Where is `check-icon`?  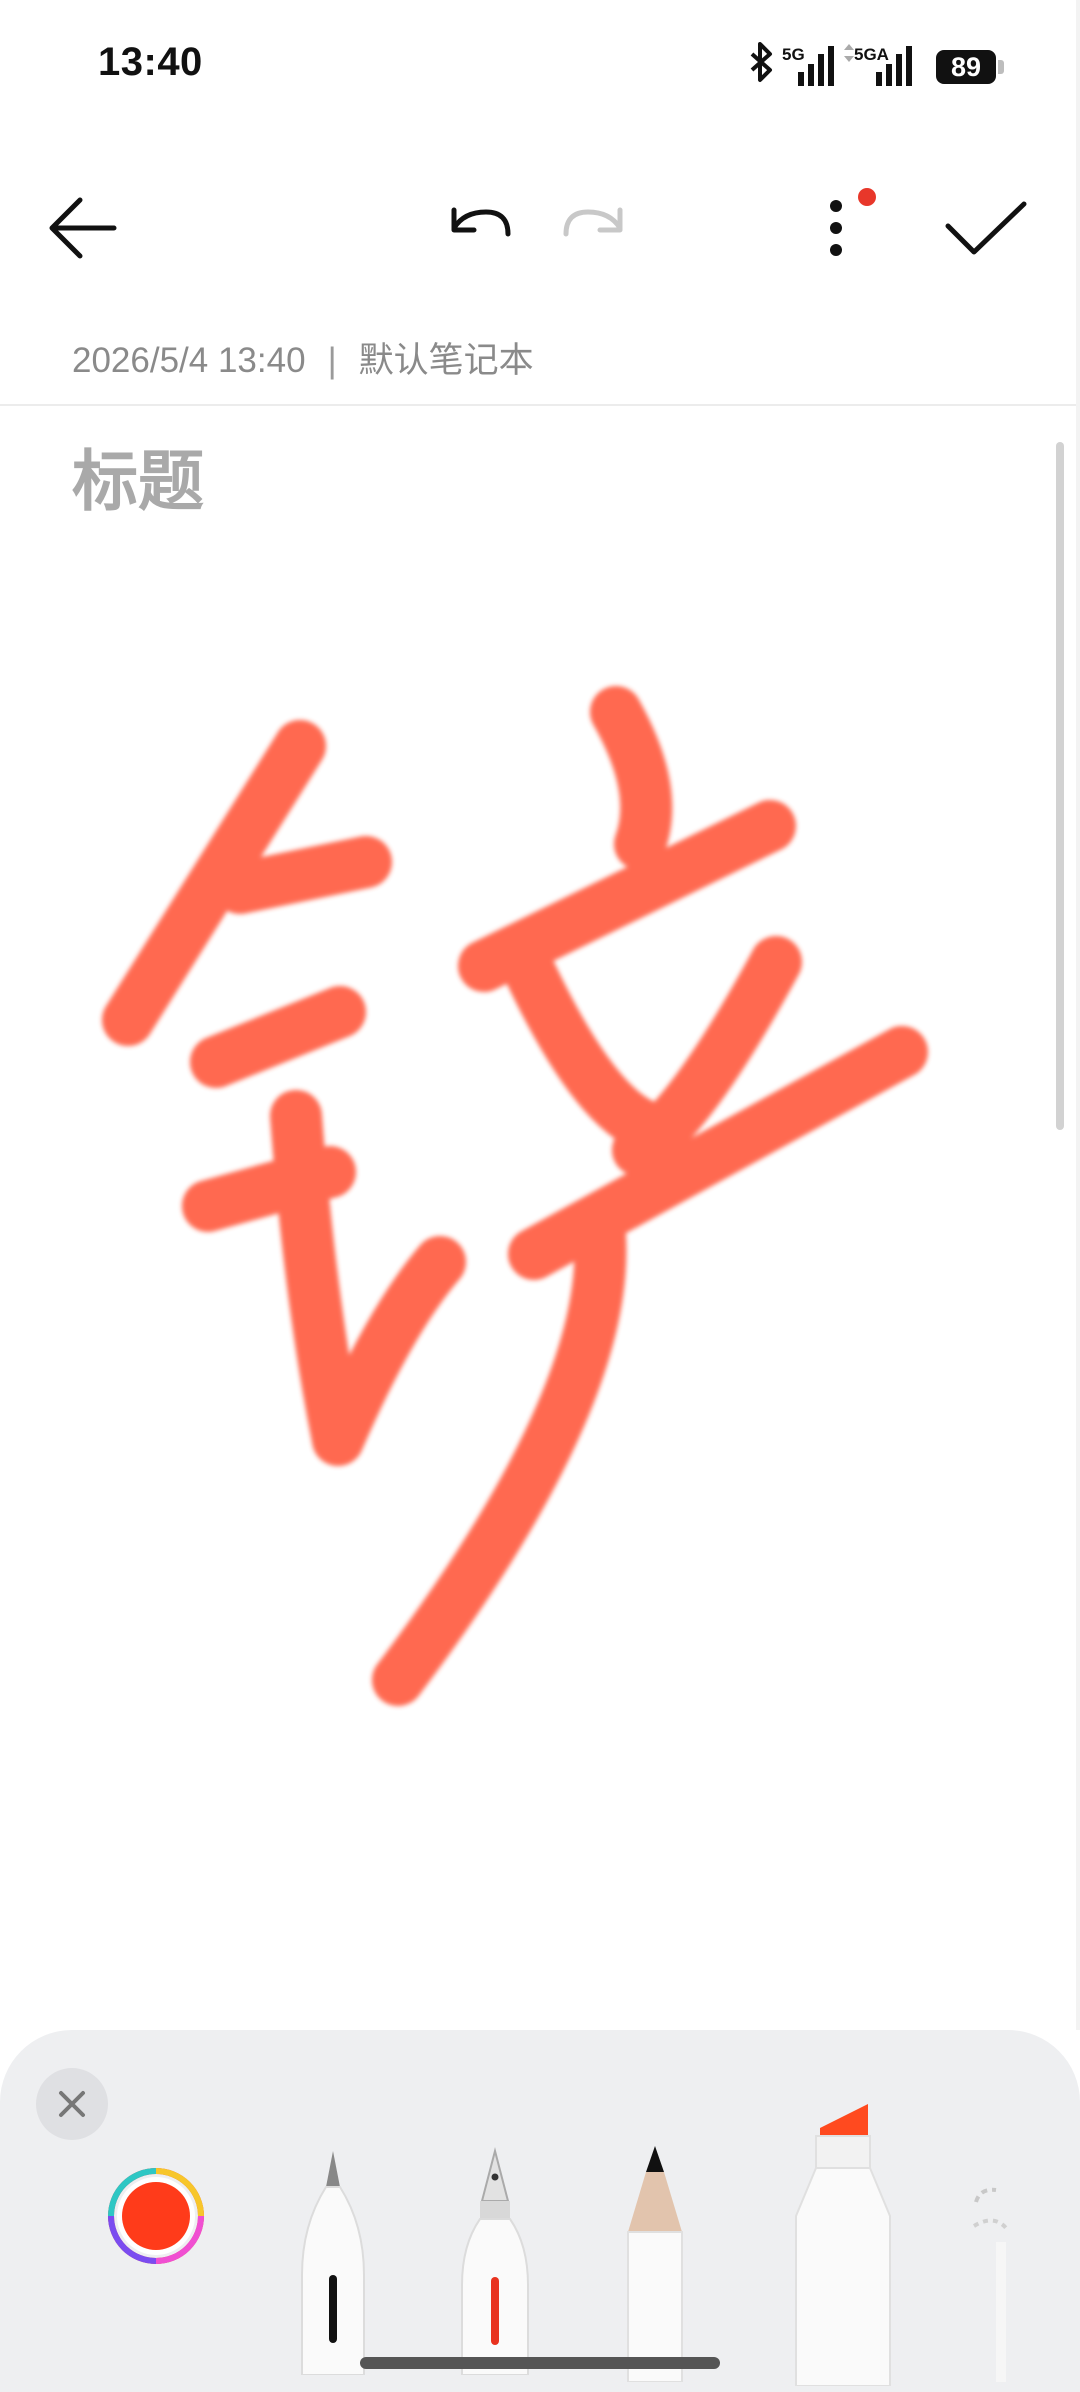 check-icon is located at coordinates (986, 228).